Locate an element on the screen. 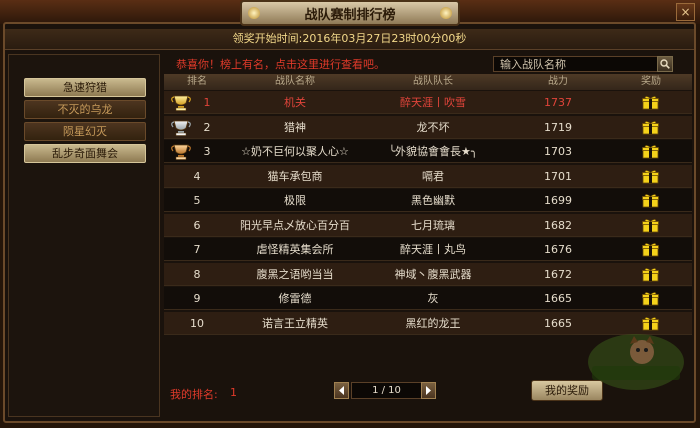  sidebar-item-label: 陨星幻灭 is located at coordinates (85, 131).